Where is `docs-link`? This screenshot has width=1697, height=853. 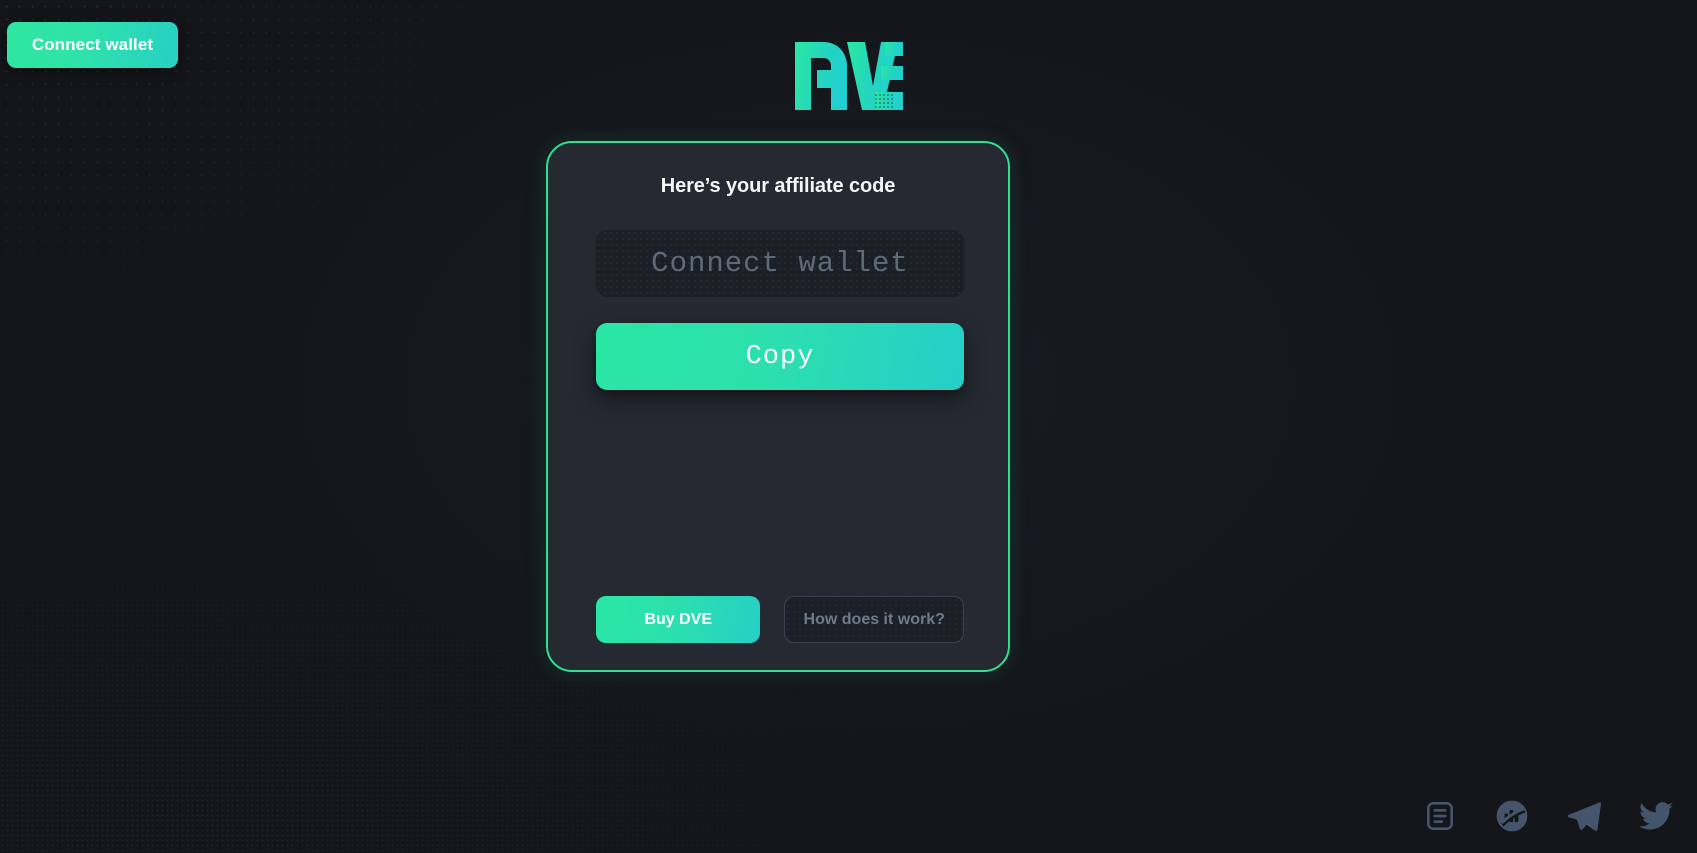
docs-link is located at coordinates (1440, 816).